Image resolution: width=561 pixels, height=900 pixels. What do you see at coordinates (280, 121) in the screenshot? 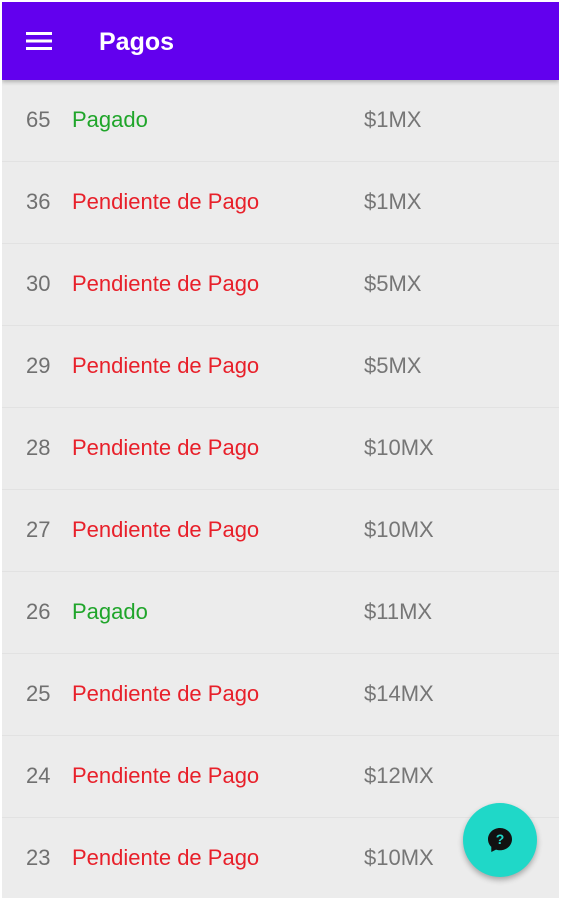
I see `list-item: 65 Pagado $1MX` at bounding box center [280, 121].